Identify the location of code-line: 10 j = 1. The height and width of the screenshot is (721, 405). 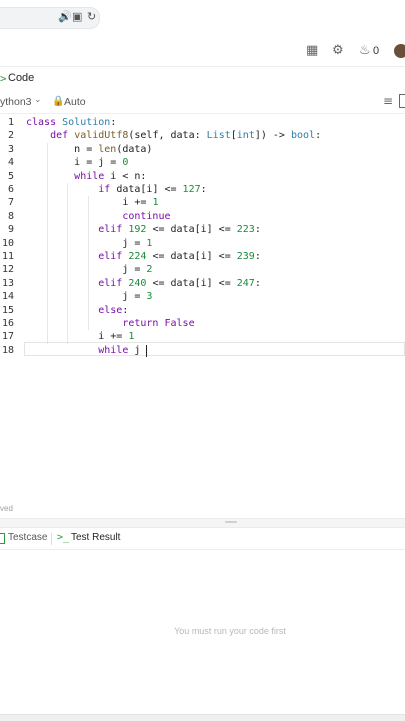
(202, 243).